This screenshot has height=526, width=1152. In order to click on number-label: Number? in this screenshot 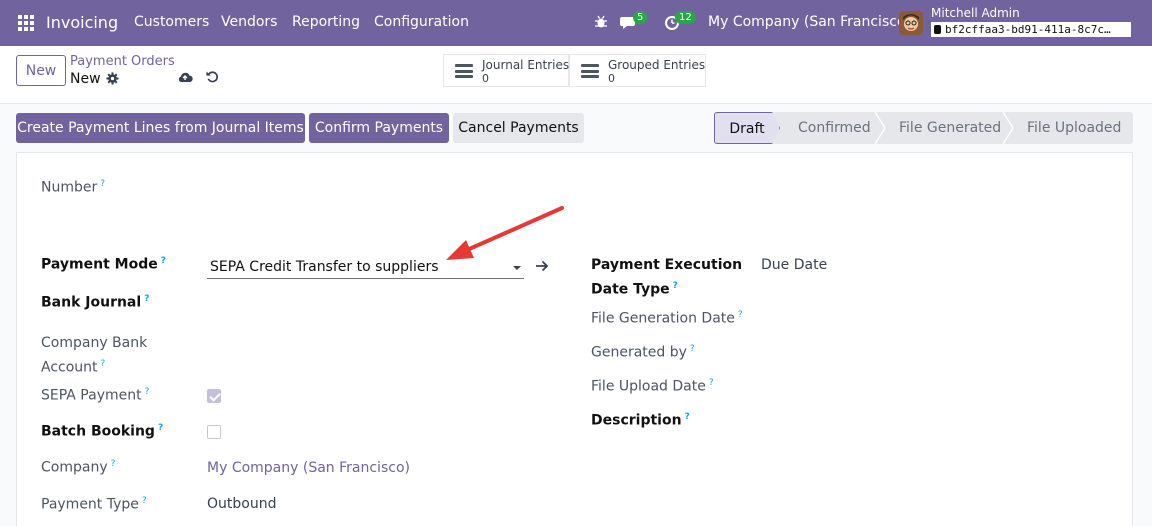, I will do `click(73, 187)`.